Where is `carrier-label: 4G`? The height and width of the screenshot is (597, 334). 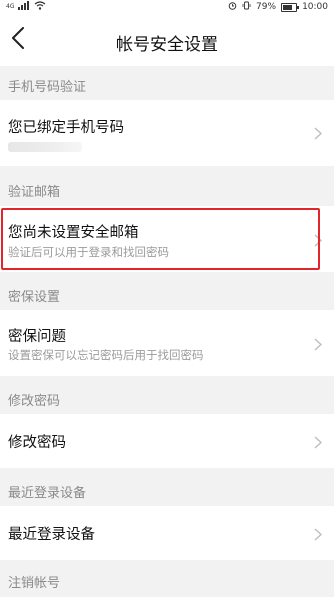
carrier-label: 4G is located at coordinates (10, 6).